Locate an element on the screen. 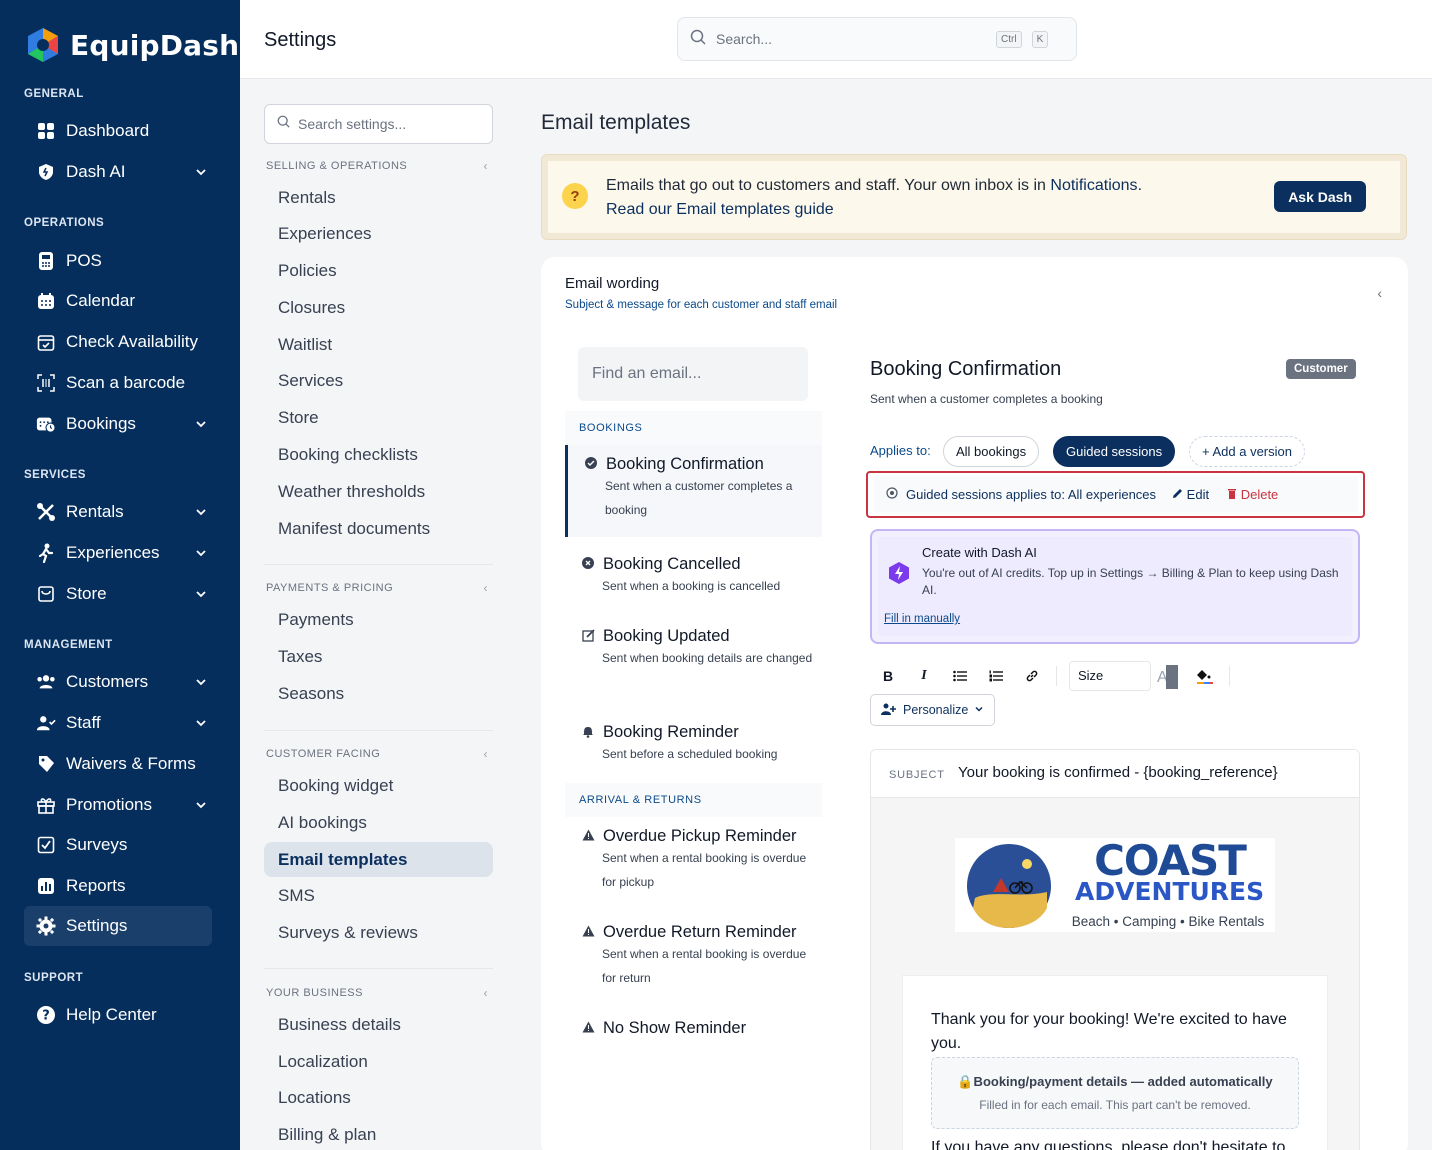 The width and height of the screenshot is (1432, 1150). settings-item-billing-plan: Billing & plan is located at coordinates (378, 1133).